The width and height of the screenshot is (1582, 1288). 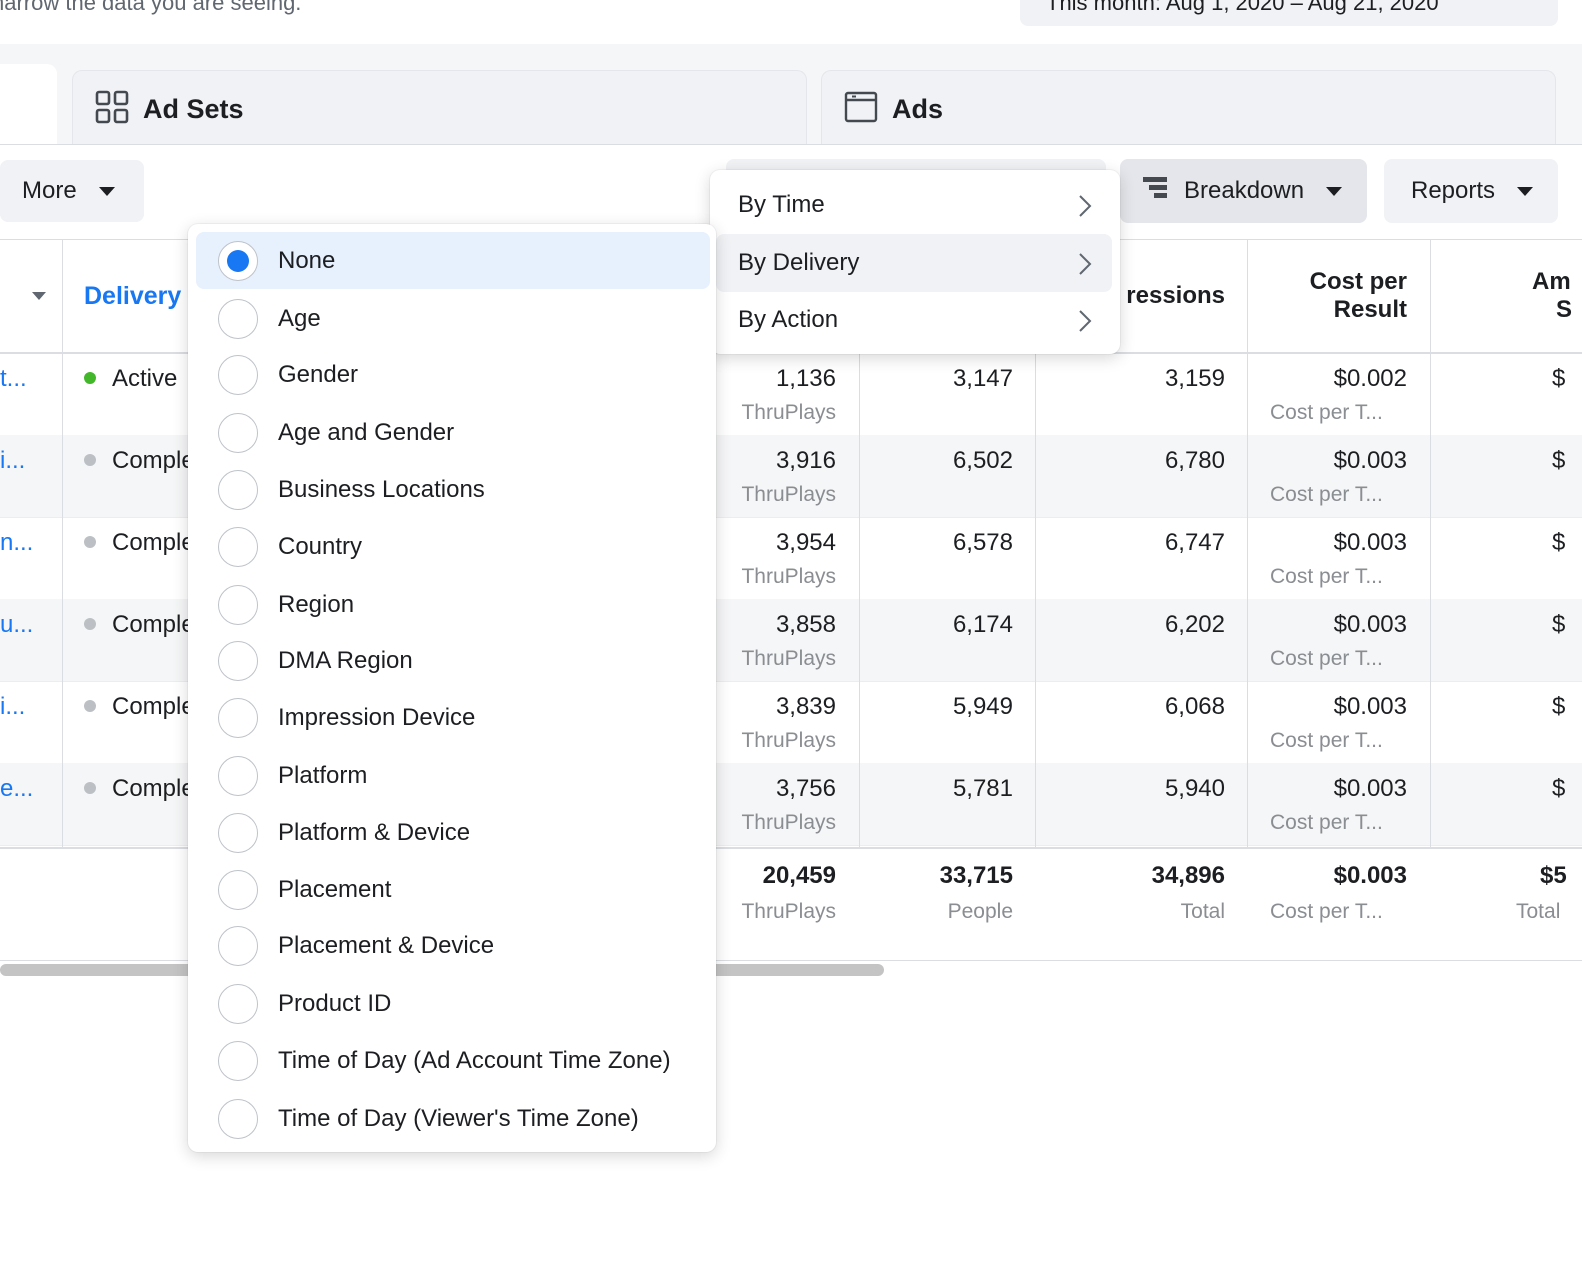 I want to click on breakdown-menu-item-by-delivery: By Delivery, so click(x=914, y=263).